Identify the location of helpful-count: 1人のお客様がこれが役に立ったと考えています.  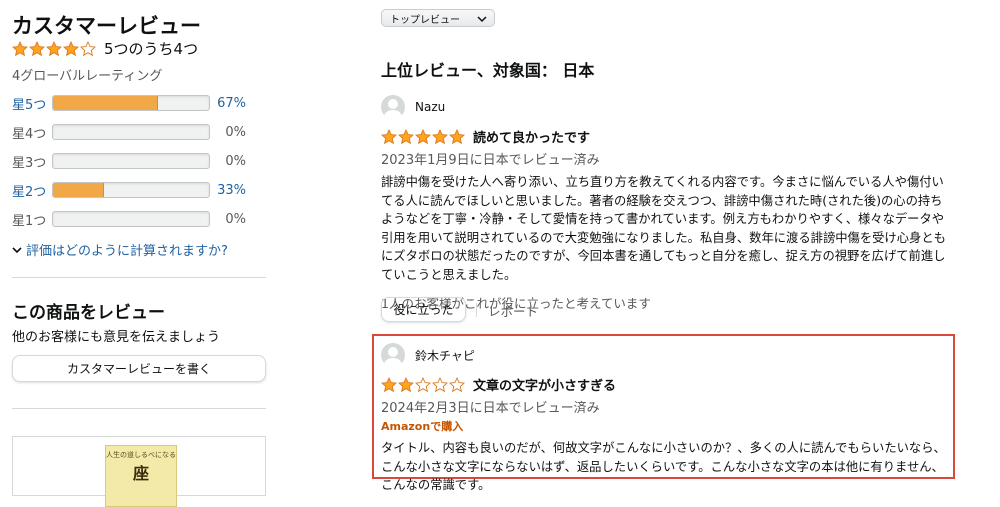
(516, 303).